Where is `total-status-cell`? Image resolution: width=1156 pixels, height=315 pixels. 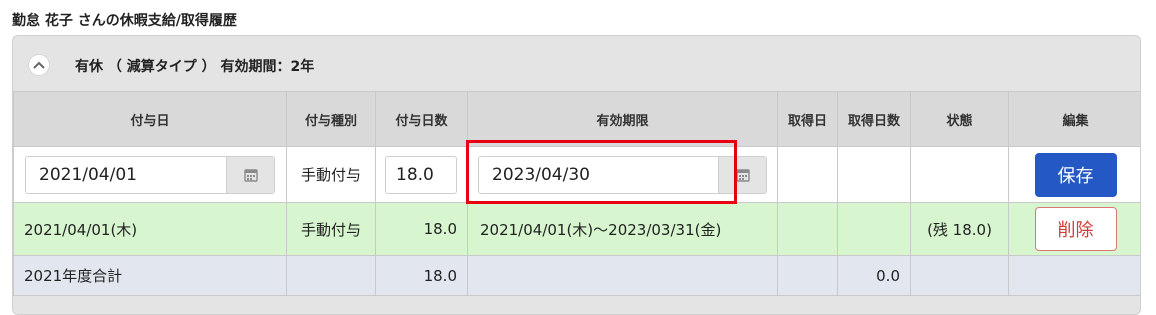
total-status-cell is located at coordinates (959, 275).